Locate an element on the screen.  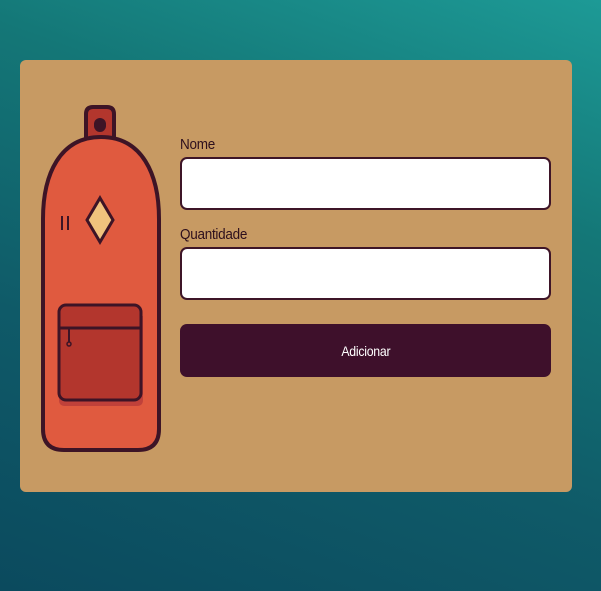
add-button-label: Adicionar is located at coordinates (365, 350).